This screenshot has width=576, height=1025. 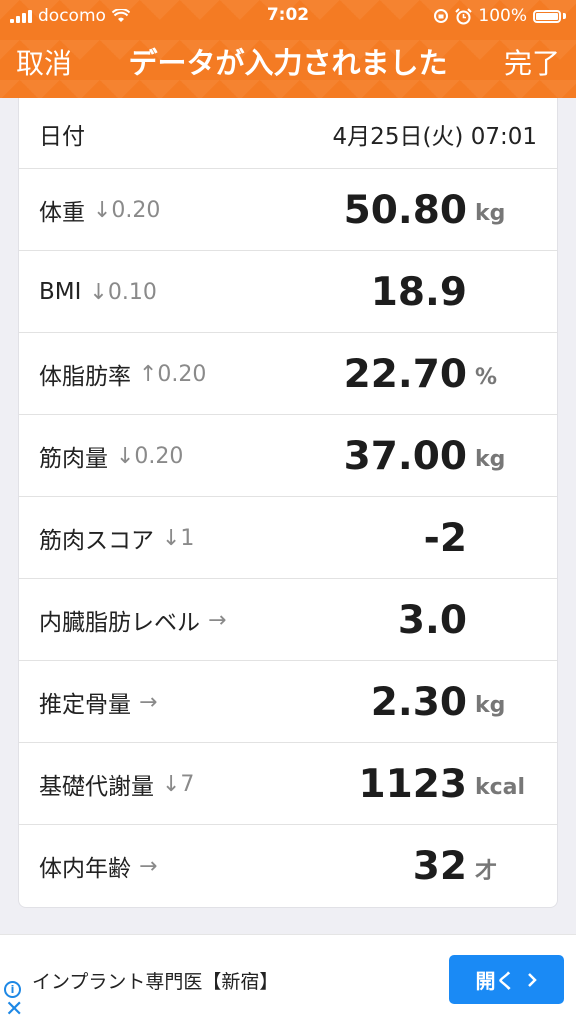 I want to click on ad-close-icon: ✕, so click(x=14, y=1010).